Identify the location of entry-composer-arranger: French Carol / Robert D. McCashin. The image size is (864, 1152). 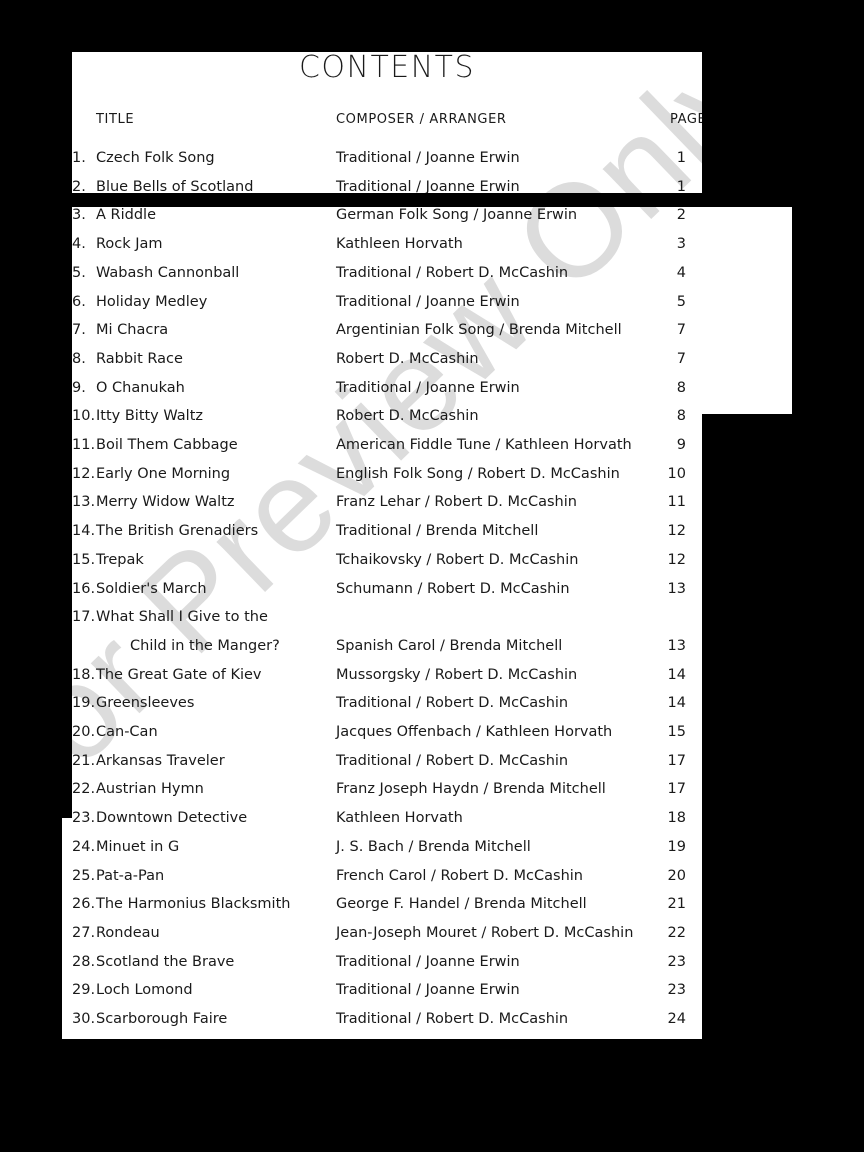
(459, 875).